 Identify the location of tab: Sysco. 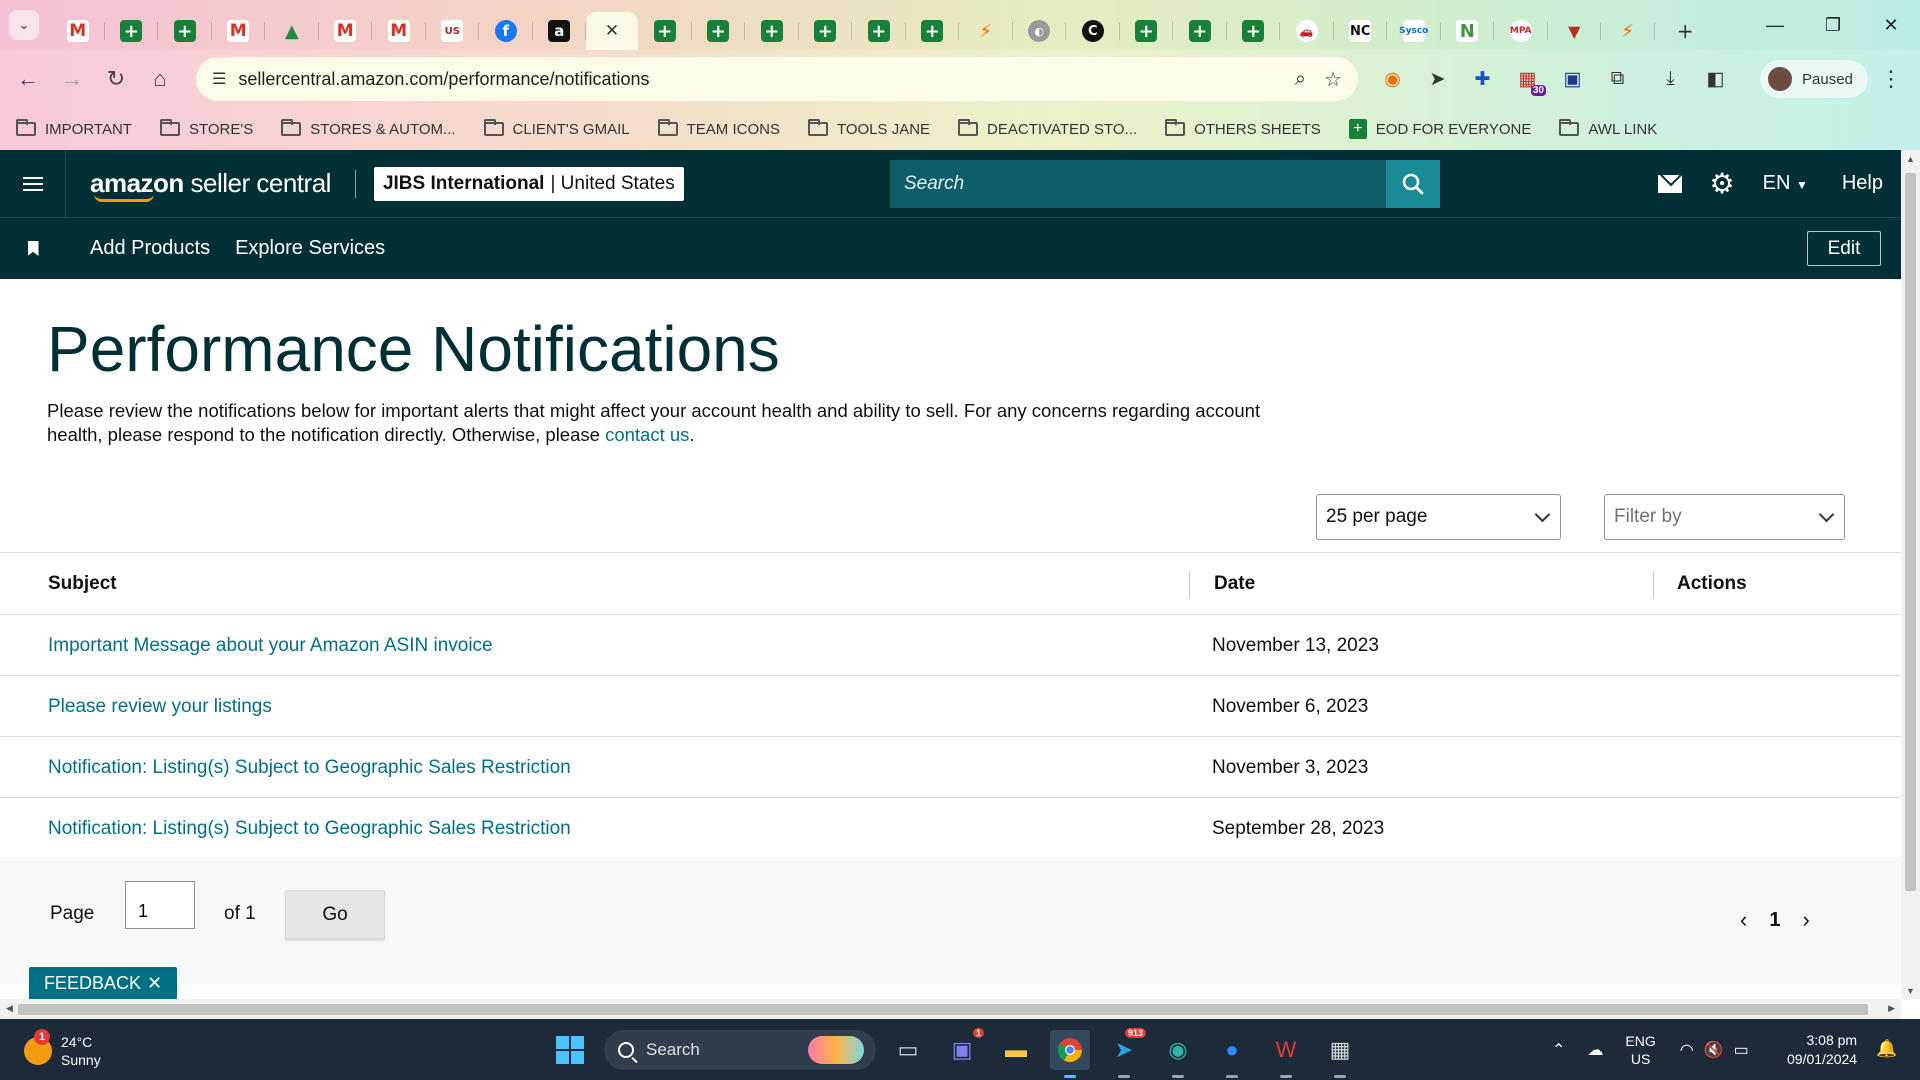
(1414, 31).